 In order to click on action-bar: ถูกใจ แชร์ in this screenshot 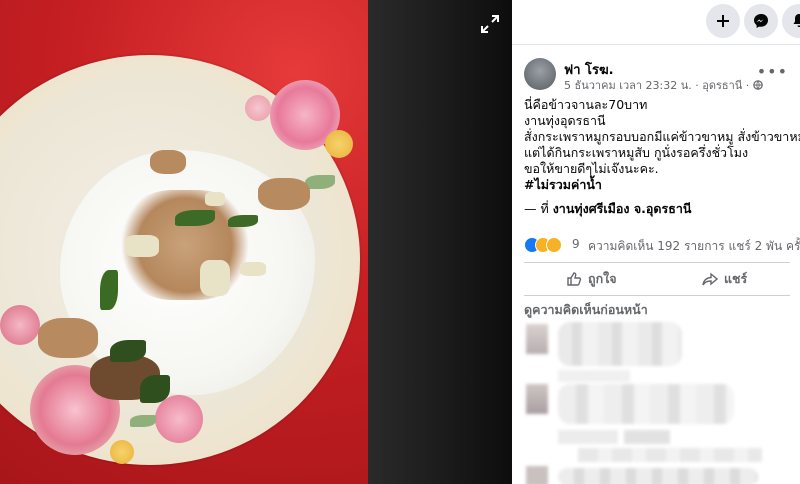, I will do `click(657, 279)`.